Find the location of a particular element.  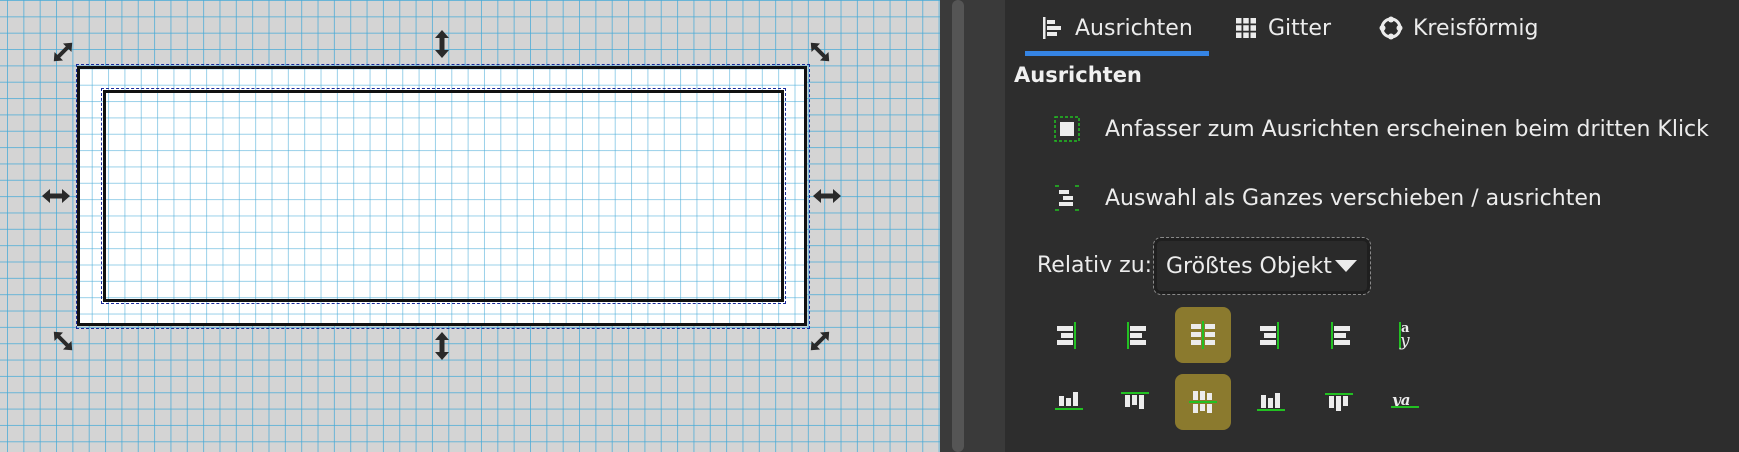

align-top-edges-button is located at coordinates (1135, 402).